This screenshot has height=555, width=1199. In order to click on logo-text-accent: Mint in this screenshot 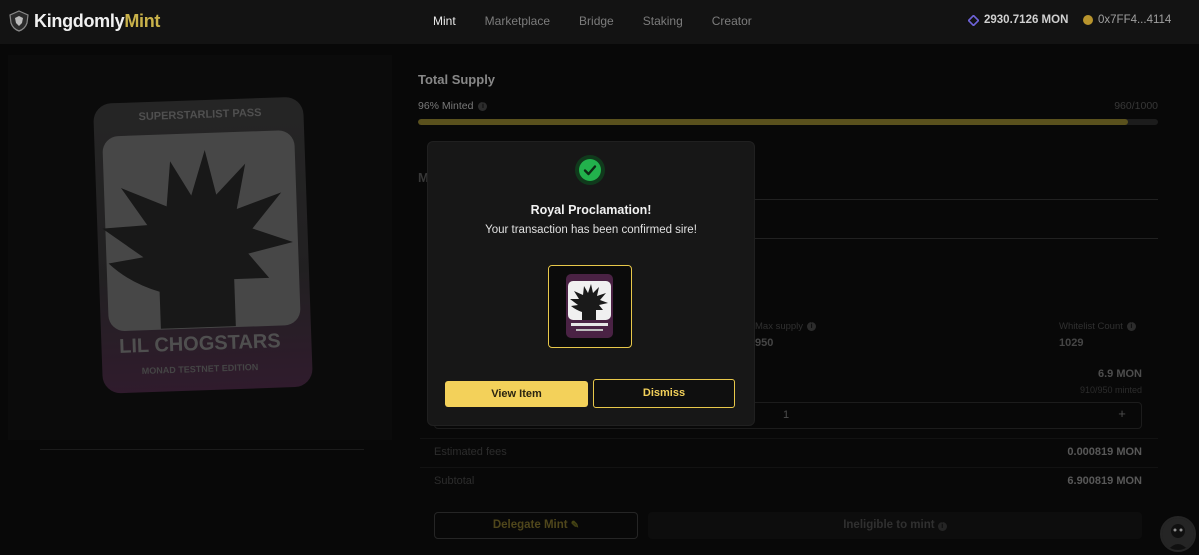, I will do `click(142, 20)`.